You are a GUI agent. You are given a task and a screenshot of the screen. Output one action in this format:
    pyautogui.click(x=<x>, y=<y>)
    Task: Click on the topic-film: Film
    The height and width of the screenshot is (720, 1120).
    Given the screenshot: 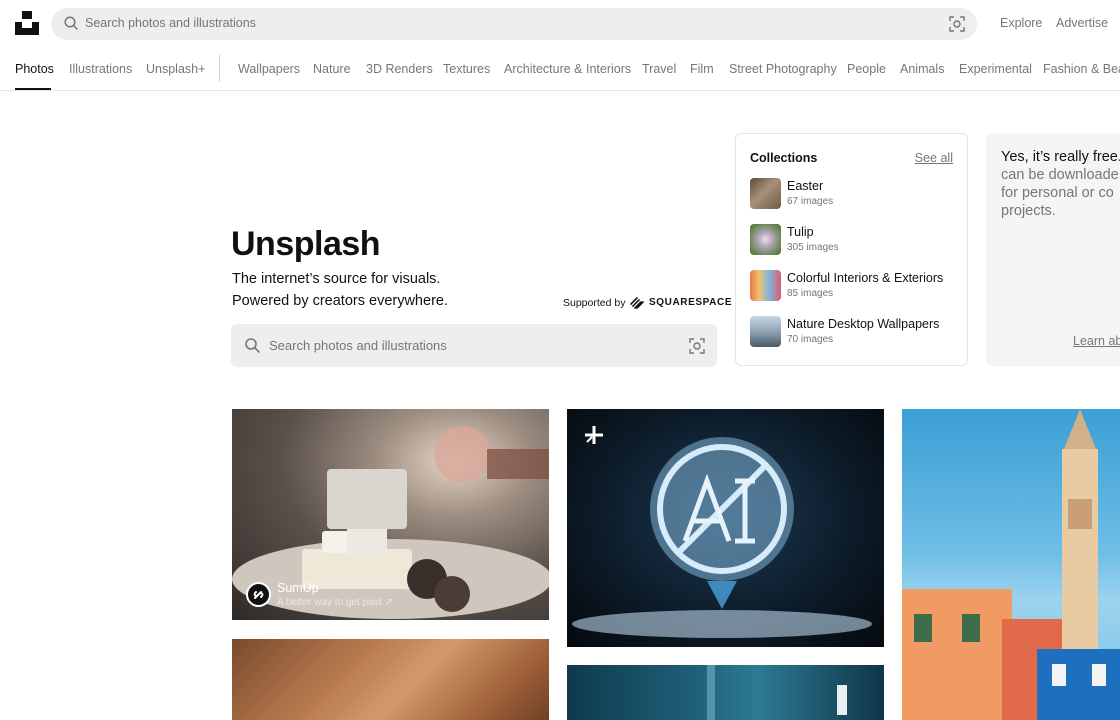 What is the action you would take?
    pyautogui.click(x=702, y=69)
    